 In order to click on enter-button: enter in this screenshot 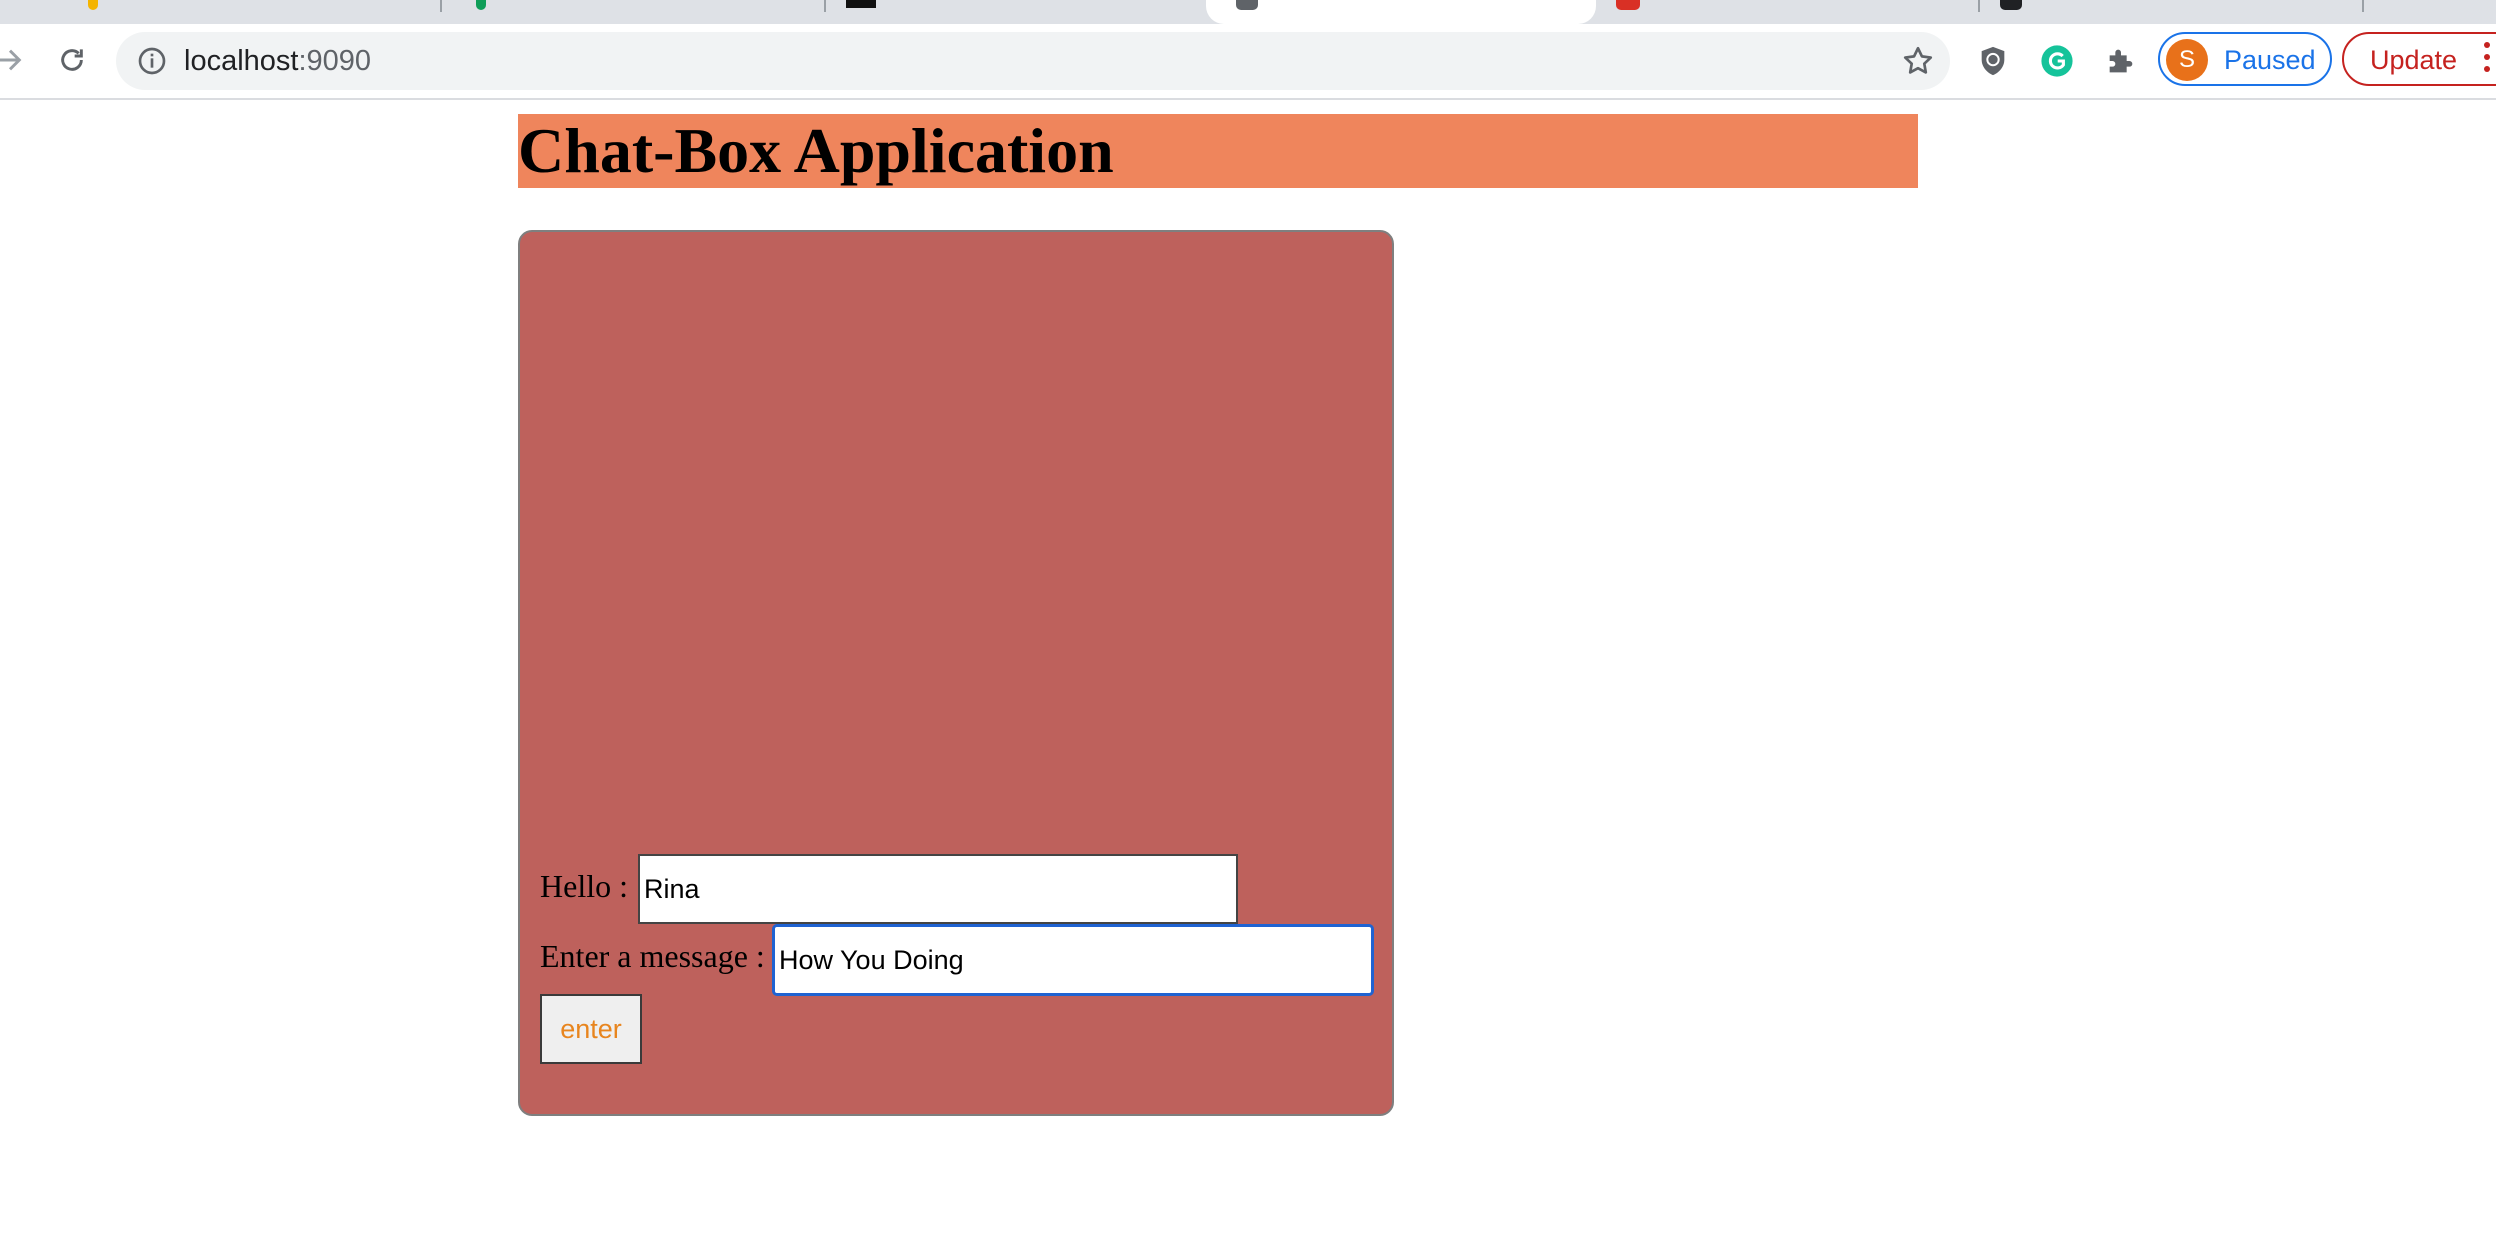, I will do `click(591, 1029)`.